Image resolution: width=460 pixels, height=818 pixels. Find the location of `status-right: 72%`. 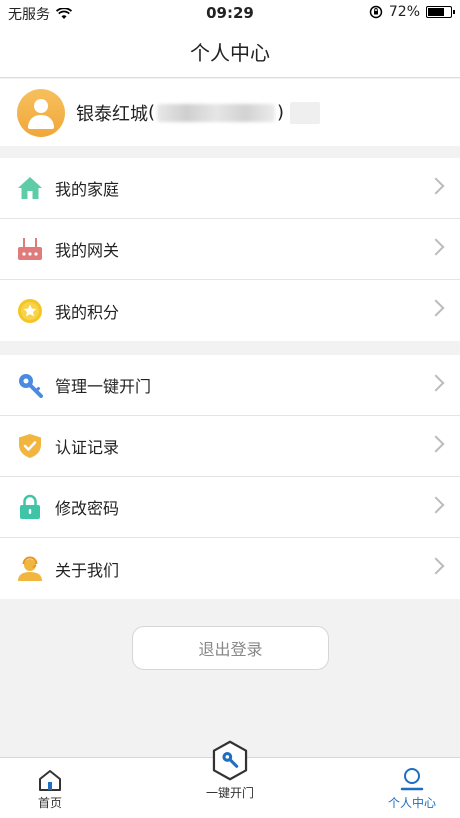

status-right: 72% is located at coordinates (412, 12).